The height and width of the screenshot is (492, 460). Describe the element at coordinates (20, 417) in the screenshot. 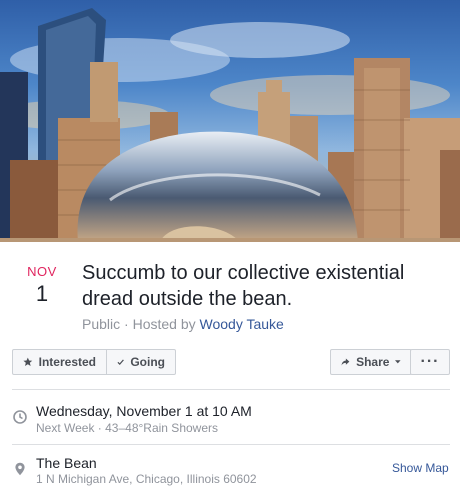

I see `clock-icon` at that location.